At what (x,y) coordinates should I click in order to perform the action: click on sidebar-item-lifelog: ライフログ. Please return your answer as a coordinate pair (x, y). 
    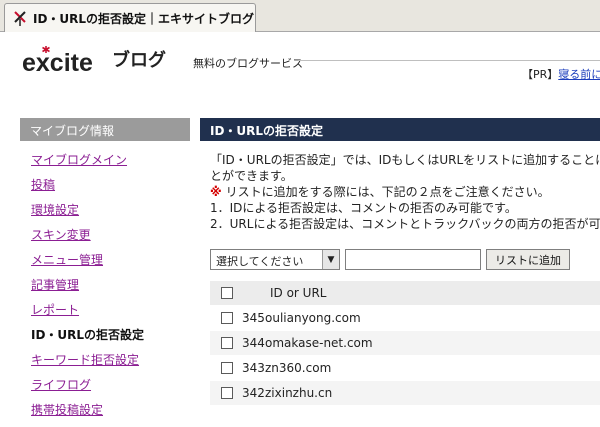
    Looking at the image, I should click on (87, 389).